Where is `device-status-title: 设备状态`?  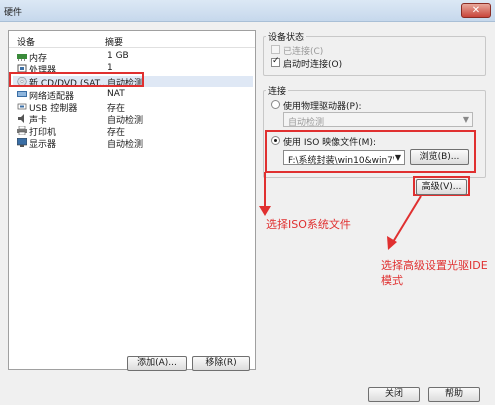
device-status-title: 设备状态 is located at coordinates (286, 36).